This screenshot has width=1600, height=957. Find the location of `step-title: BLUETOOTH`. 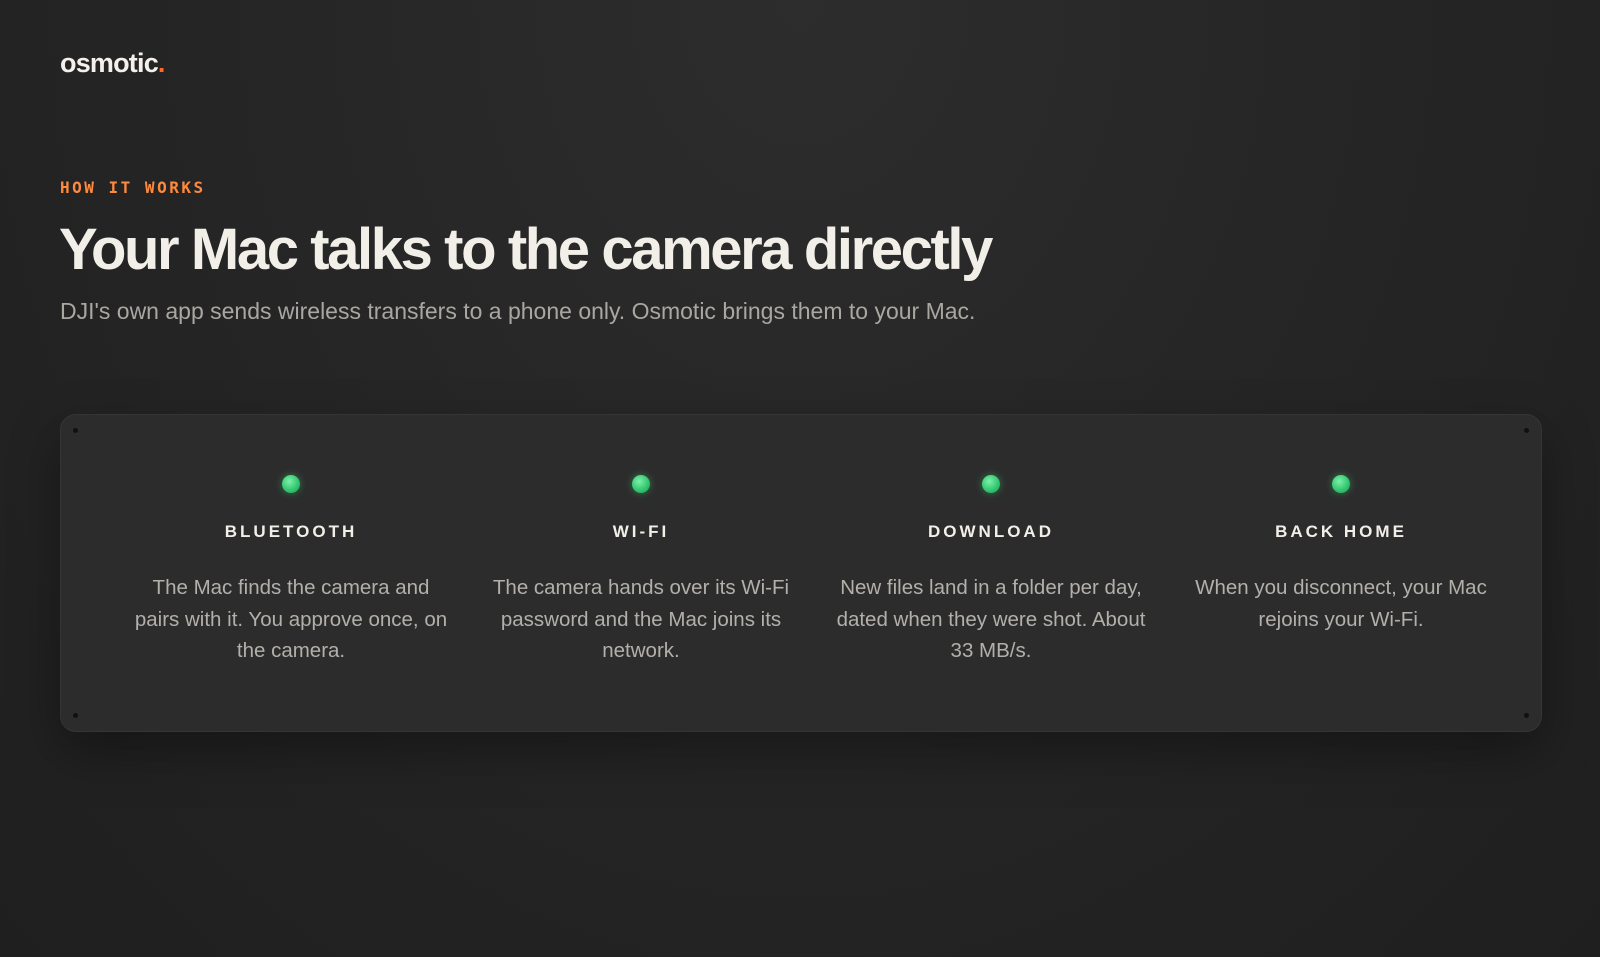

step-title: BLUETOOTH is located at coordinates (291, 531).